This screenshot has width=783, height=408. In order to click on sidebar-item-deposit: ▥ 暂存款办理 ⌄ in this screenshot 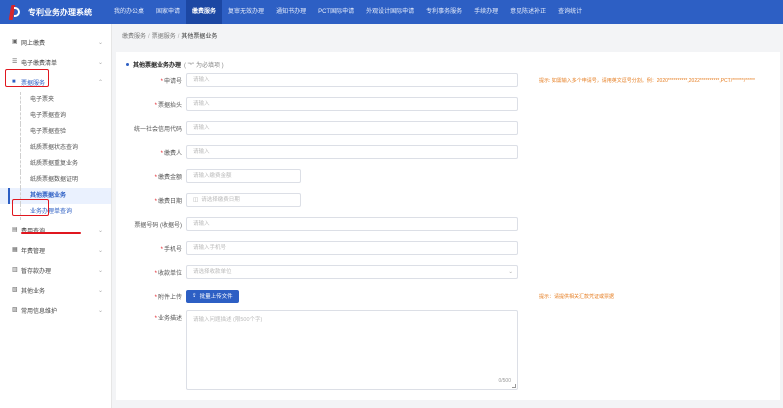, I will do `click(55, 270)`.